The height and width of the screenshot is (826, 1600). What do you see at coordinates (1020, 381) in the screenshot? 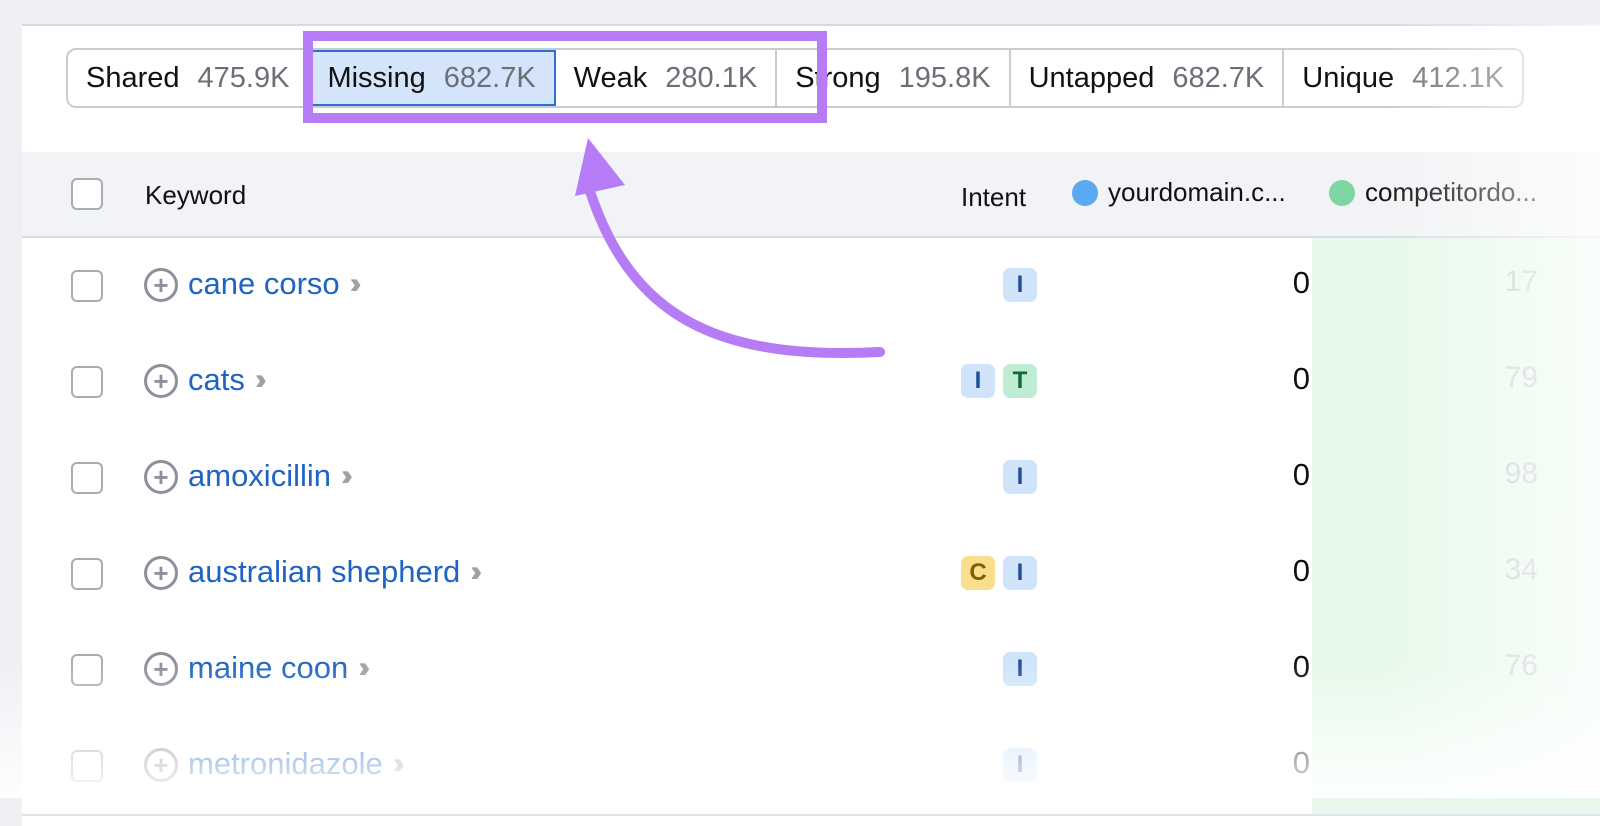
I see `intent-badge: T` at bounding box center [1020, 381].